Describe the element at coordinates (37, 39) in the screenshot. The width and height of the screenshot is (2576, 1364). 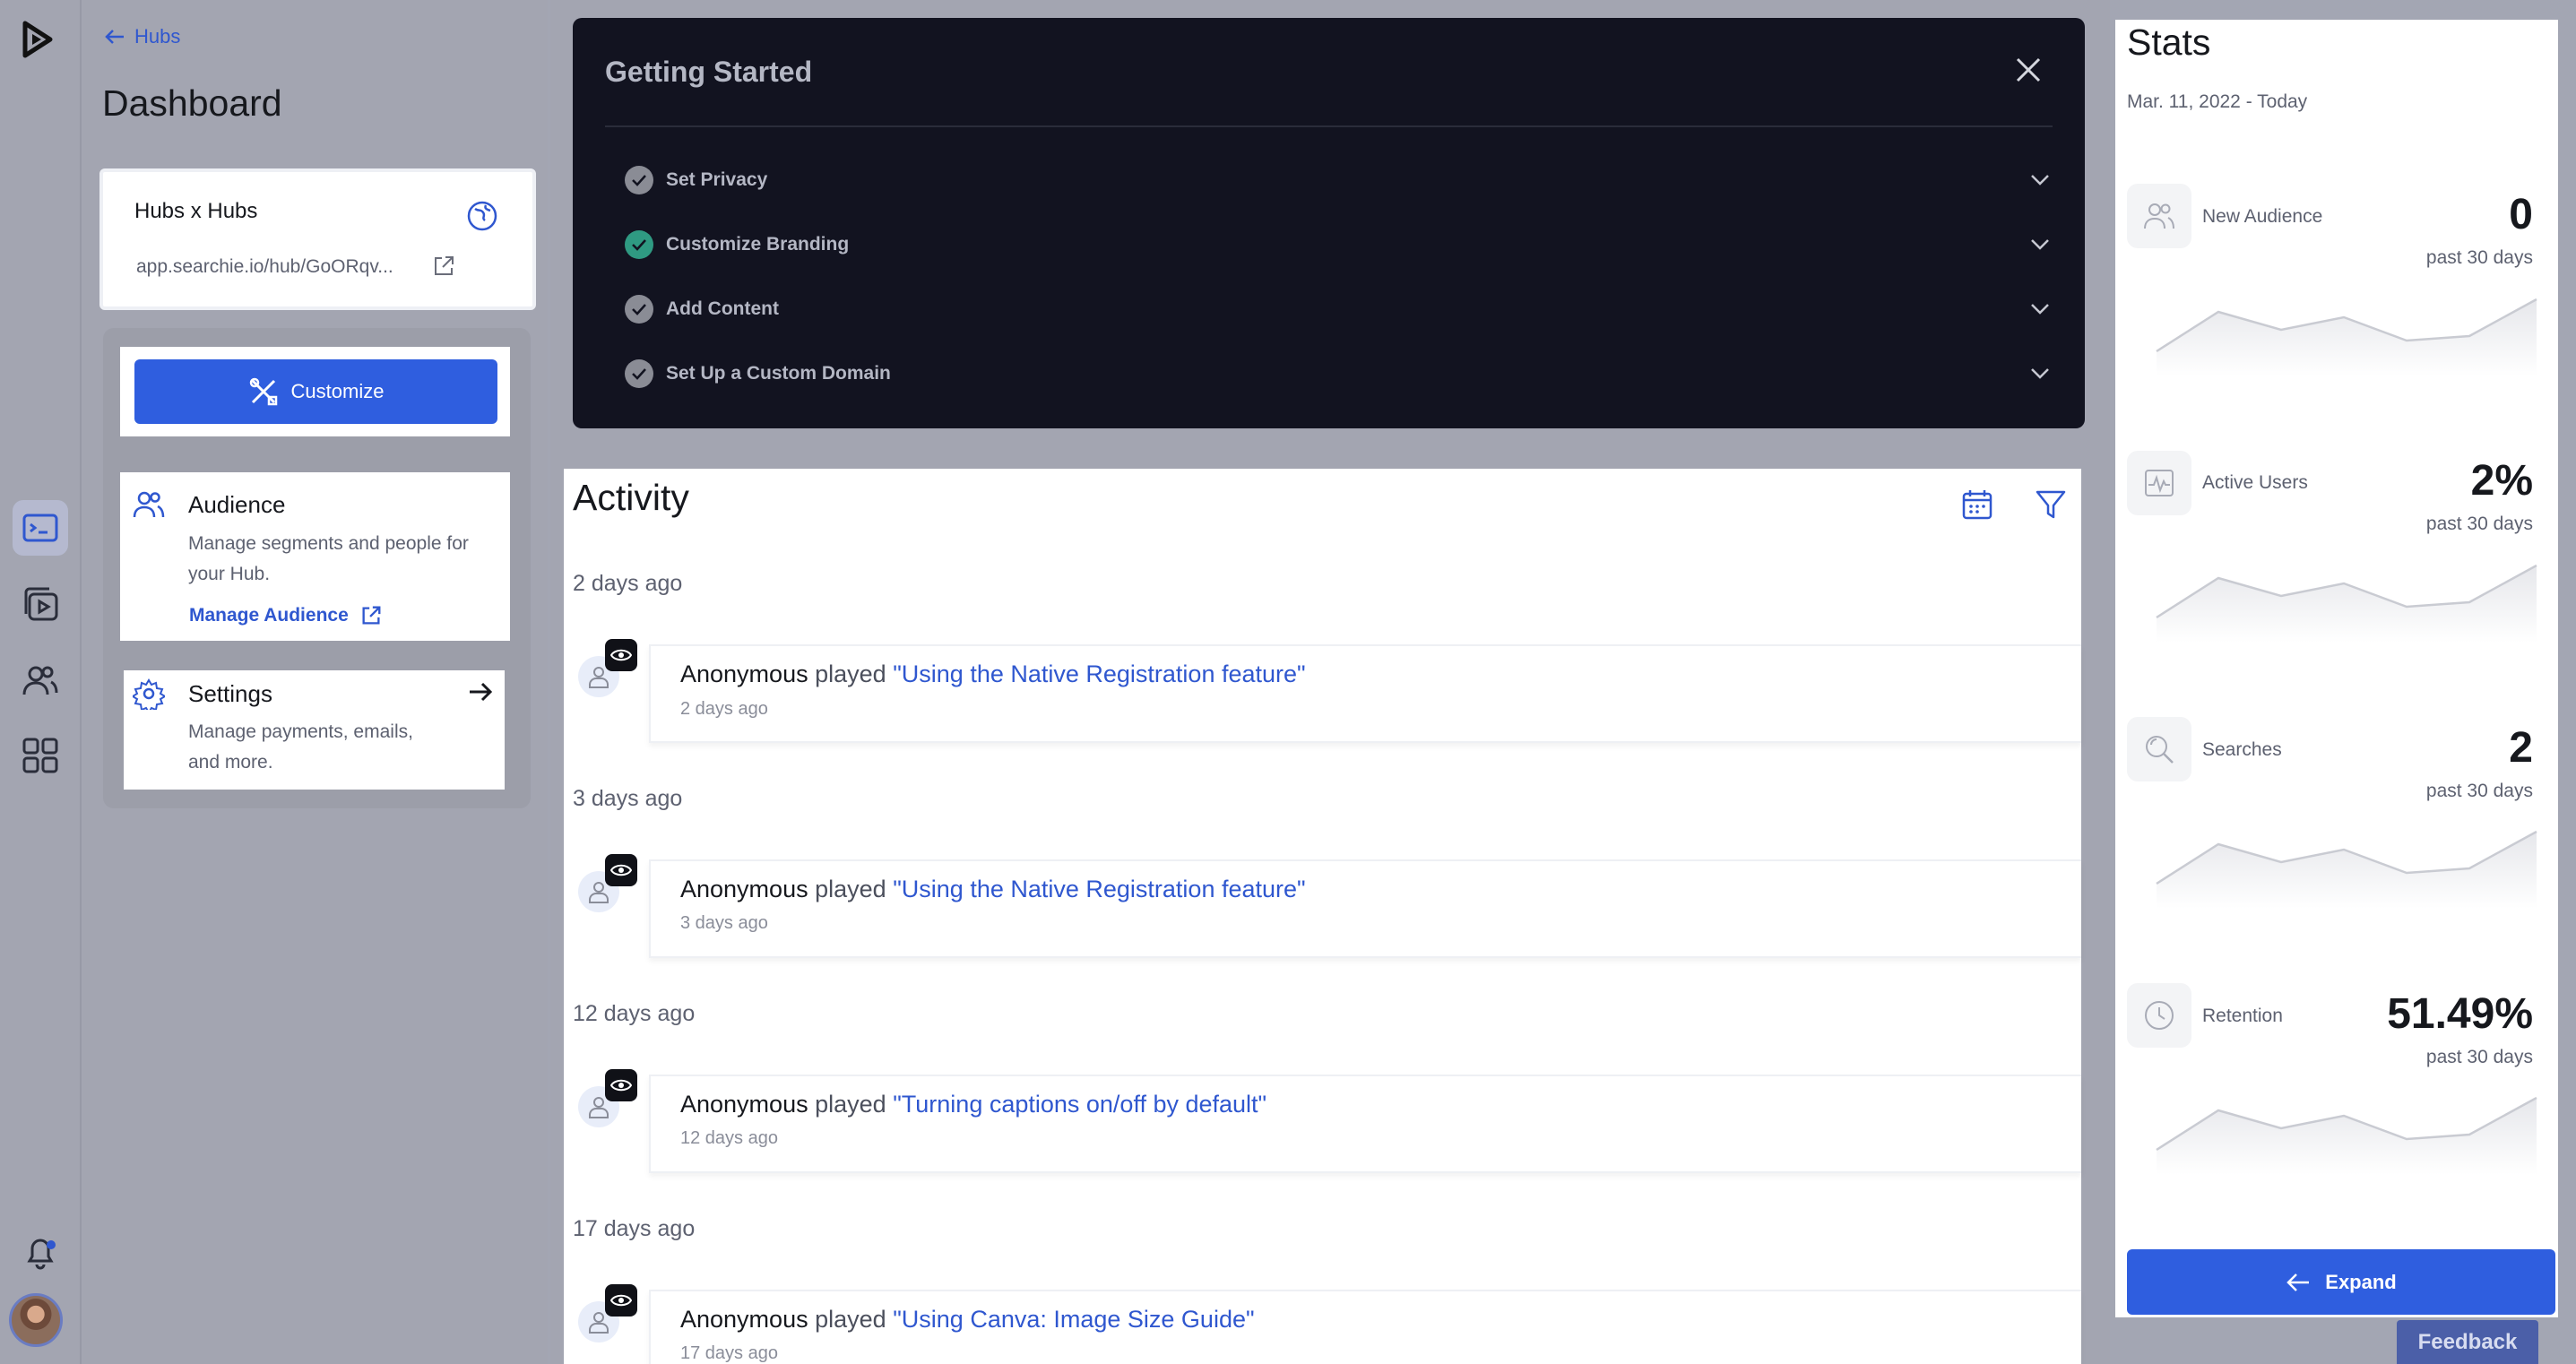
I see `app-logo-icon` at that location.